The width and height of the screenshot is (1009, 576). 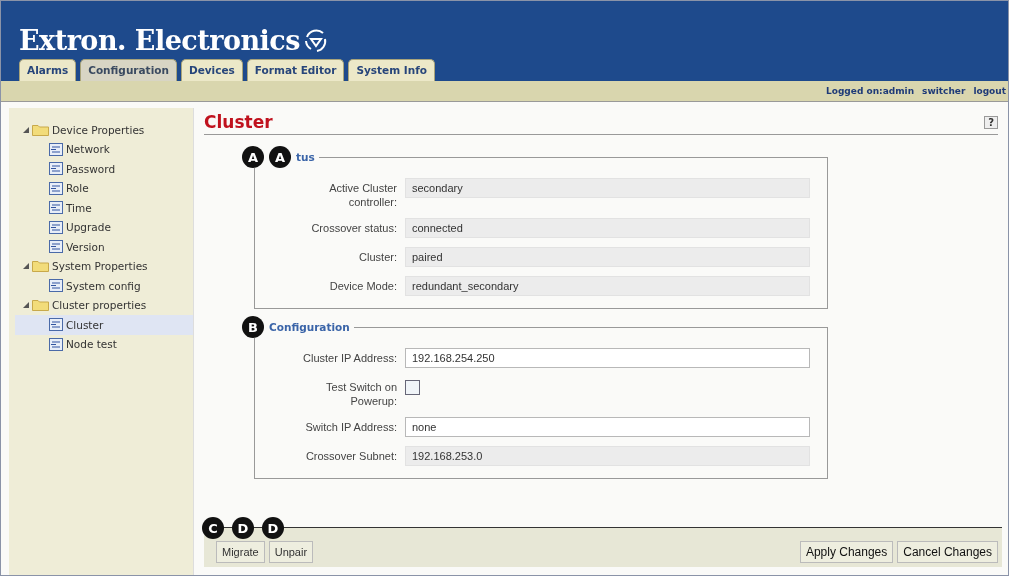 What do you see at coordinates (128, 70) in the screenshot?
I see `tab: Configuration` at bounding box center [128, 70].